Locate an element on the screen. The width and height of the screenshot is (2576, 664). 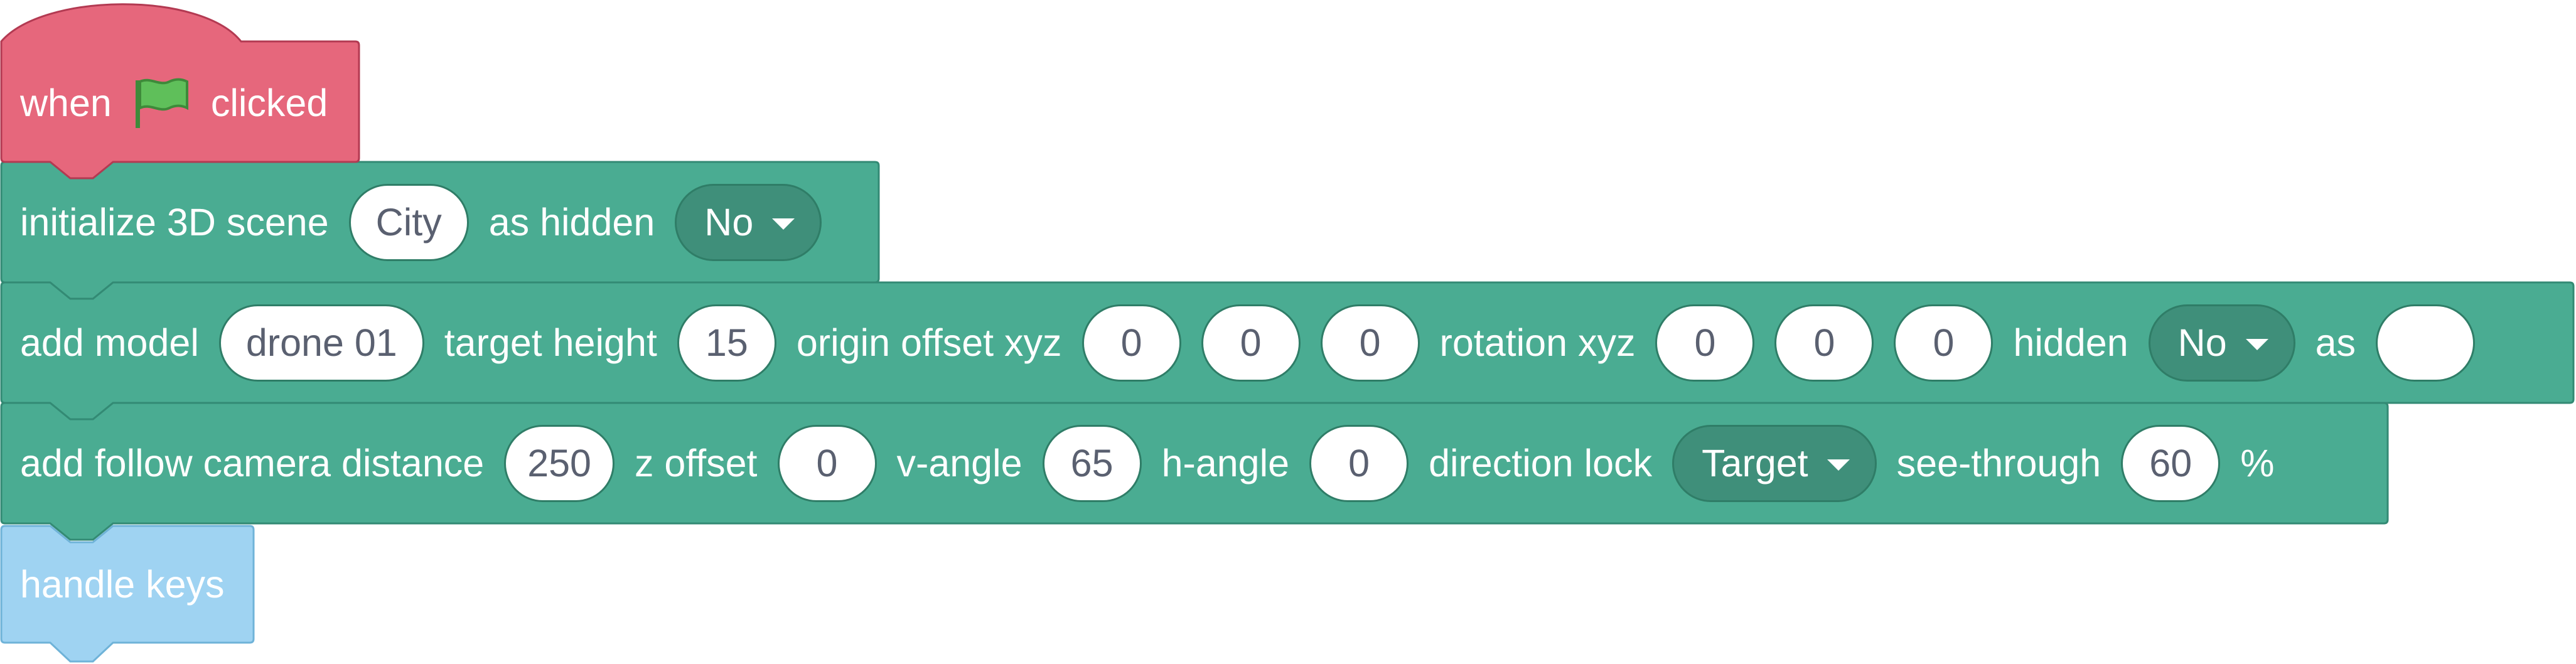
model-alias-input is located at coordinates (2426, 343).